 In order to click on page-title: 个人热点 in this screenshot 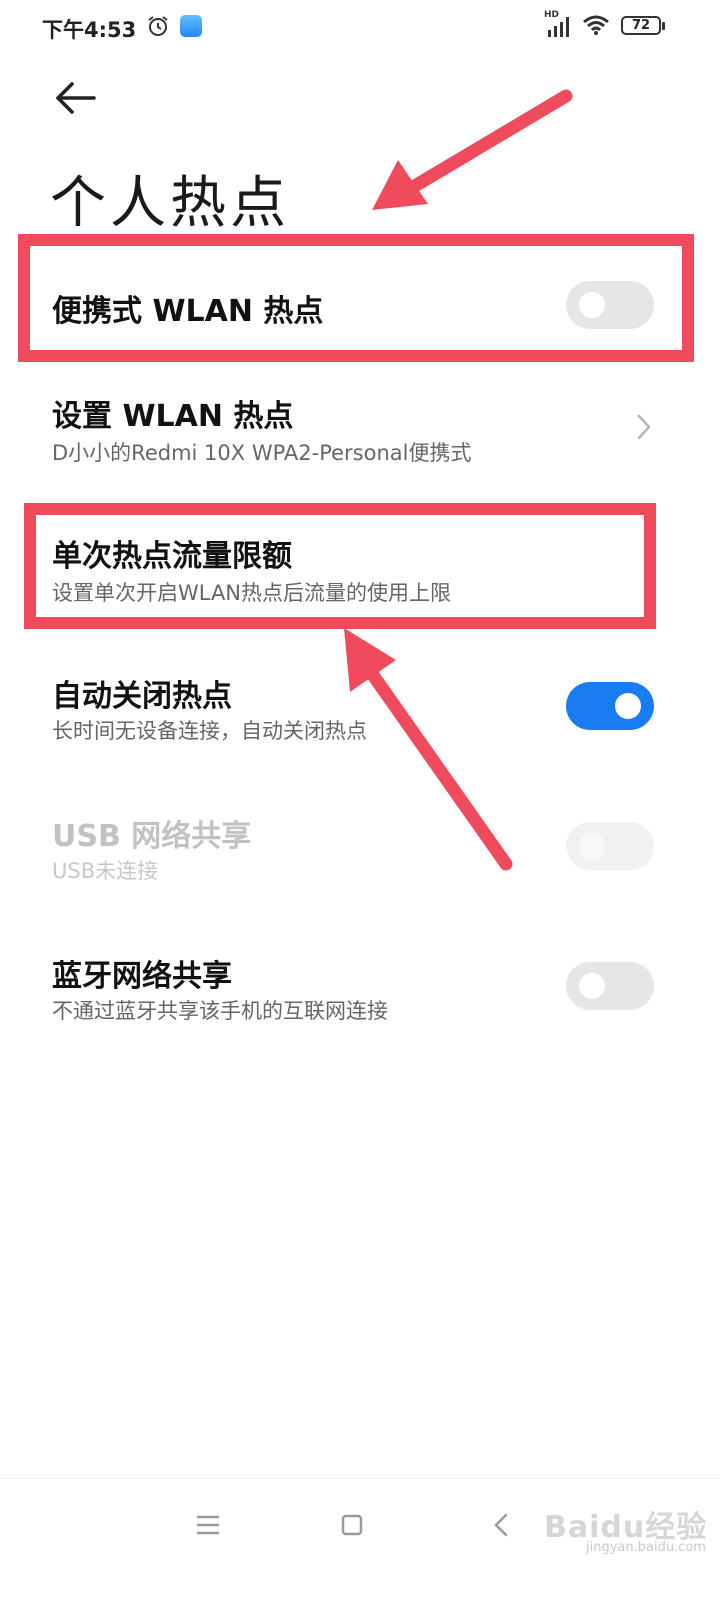, I will do `click(170, 203)`.